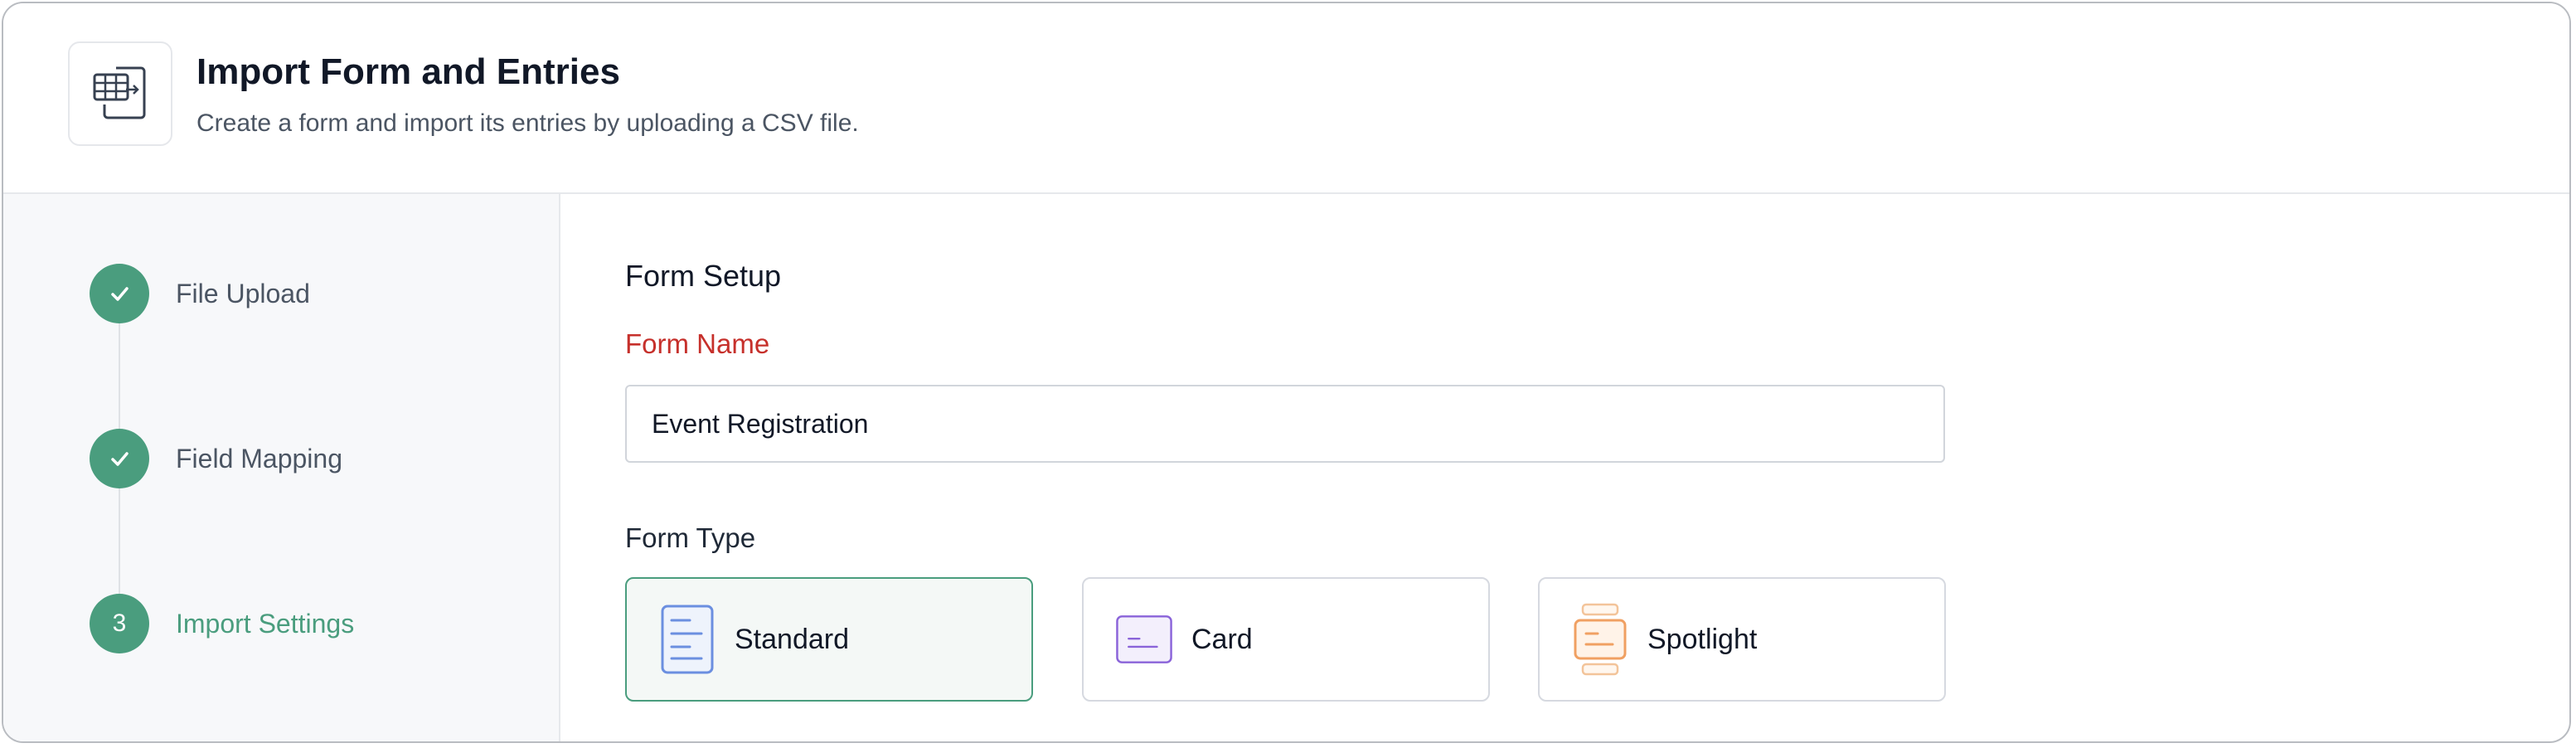 This screenshot has width=2576, height=748. What do you see at coordinates (1222, 639) in the screenshot?
I see `form-type-label: Card` at bounding box center [1222, 639].